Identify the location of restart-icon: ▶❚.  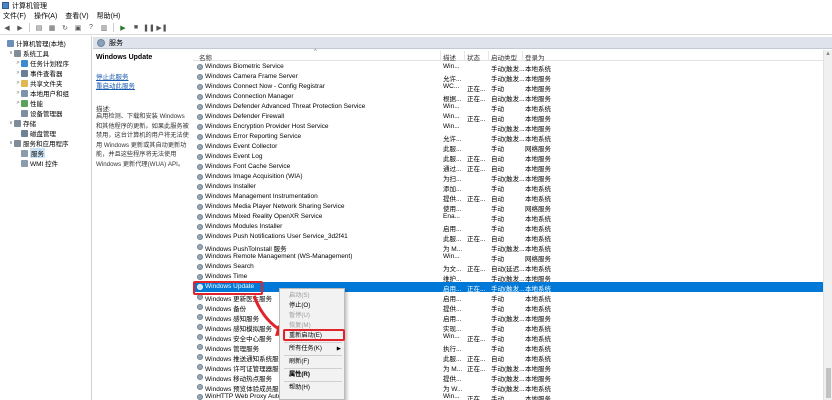
(161, 28).